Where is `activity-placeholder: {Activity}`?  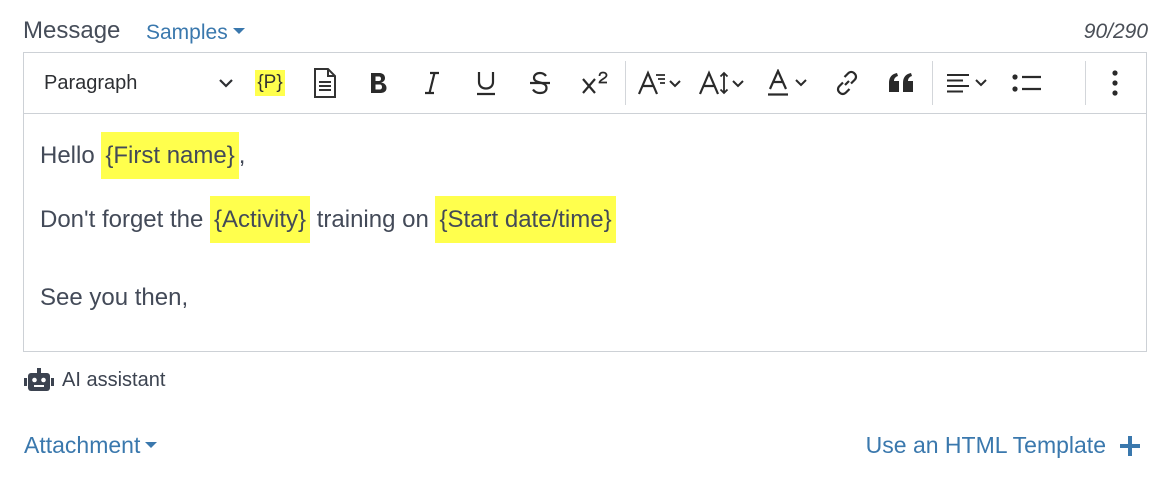 activity-placeholder: {Activity} is located at coordinates (260, 219).